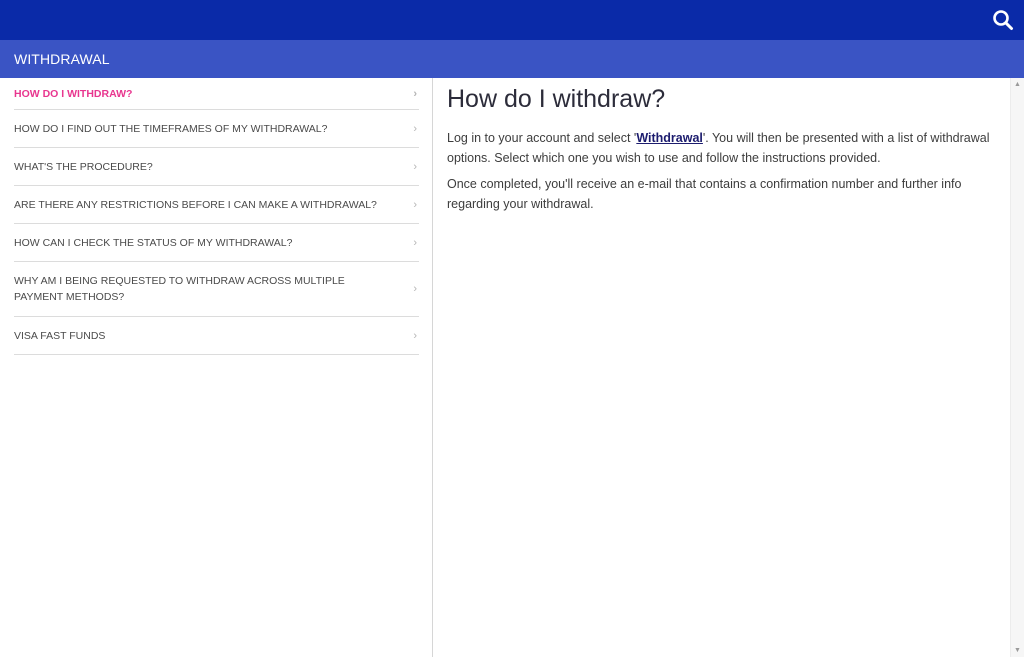  I want to click on search-button, so click(1003, 20).